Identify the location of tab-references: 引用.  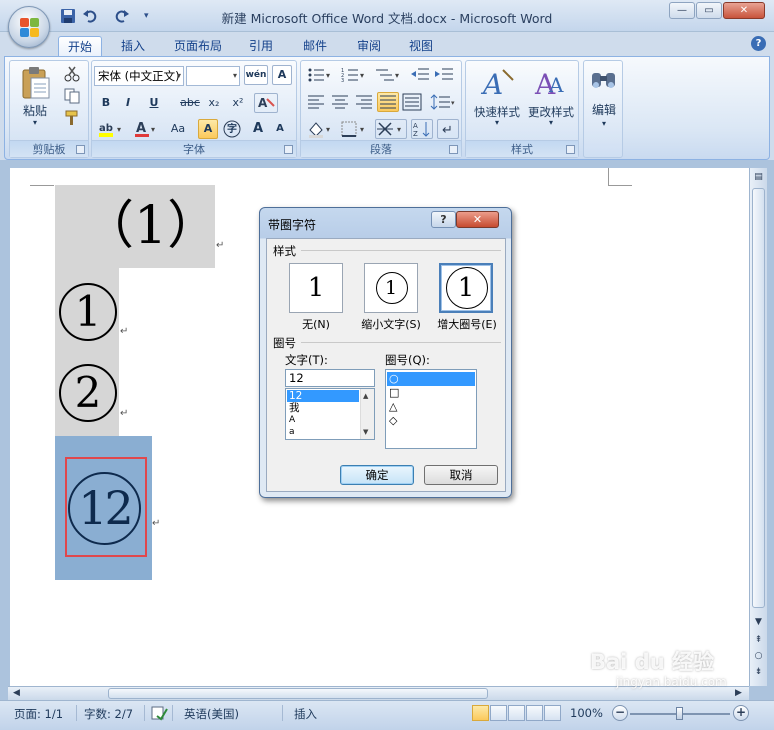
(261, 46).